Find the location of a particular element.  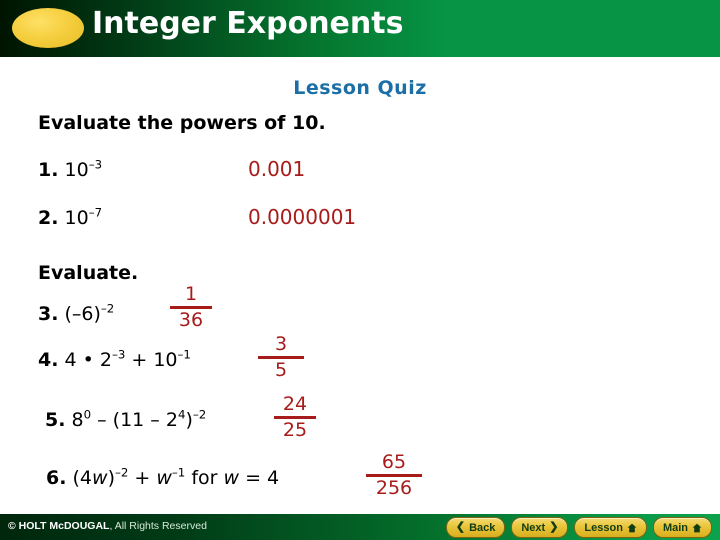

navigation-buttons: ❮ Back Next ❯ Lesson Main is located at coordinates (578, 527).